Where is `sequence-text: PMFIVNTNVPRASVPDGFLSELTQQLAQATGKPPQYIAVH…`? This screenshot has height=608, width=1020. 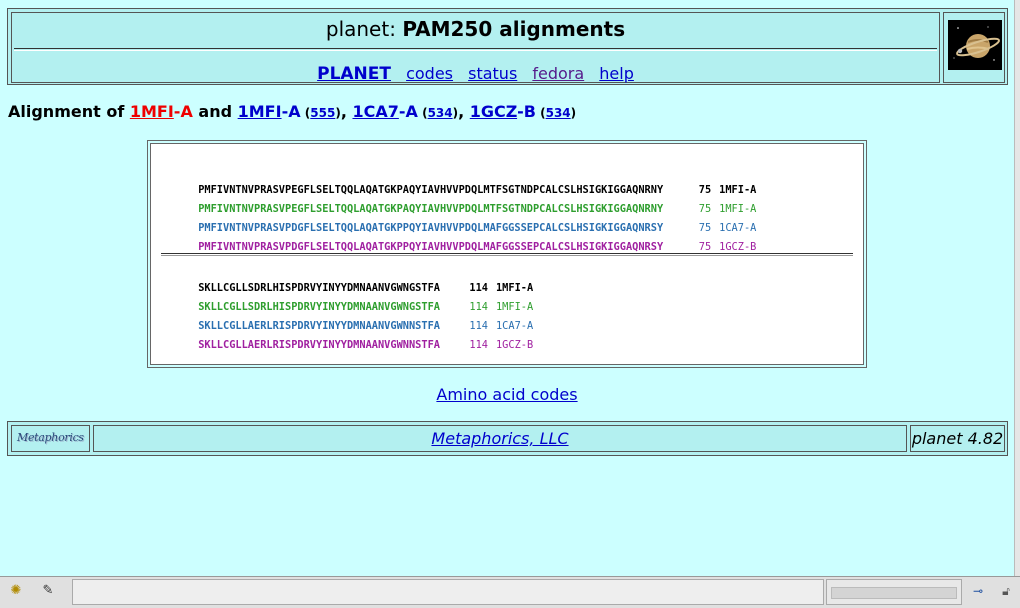
sequence-text: PMFIVNTNVPRASVPDGFLSELTQQLAQATGKPPQYIAVH… is located at coordinates (431, 247).